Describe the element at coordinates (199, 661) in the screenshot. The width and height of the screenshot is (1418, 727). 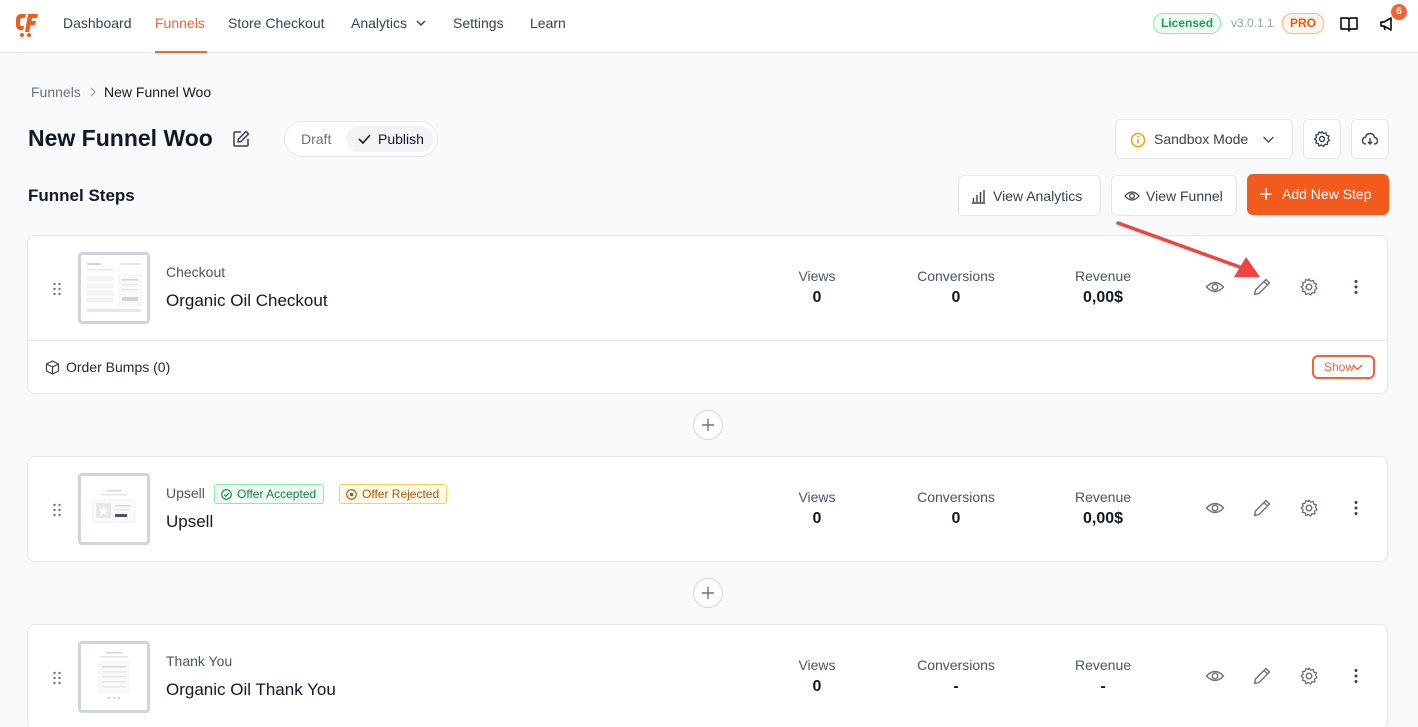
I see `step-type-label: Thank You` at that location.